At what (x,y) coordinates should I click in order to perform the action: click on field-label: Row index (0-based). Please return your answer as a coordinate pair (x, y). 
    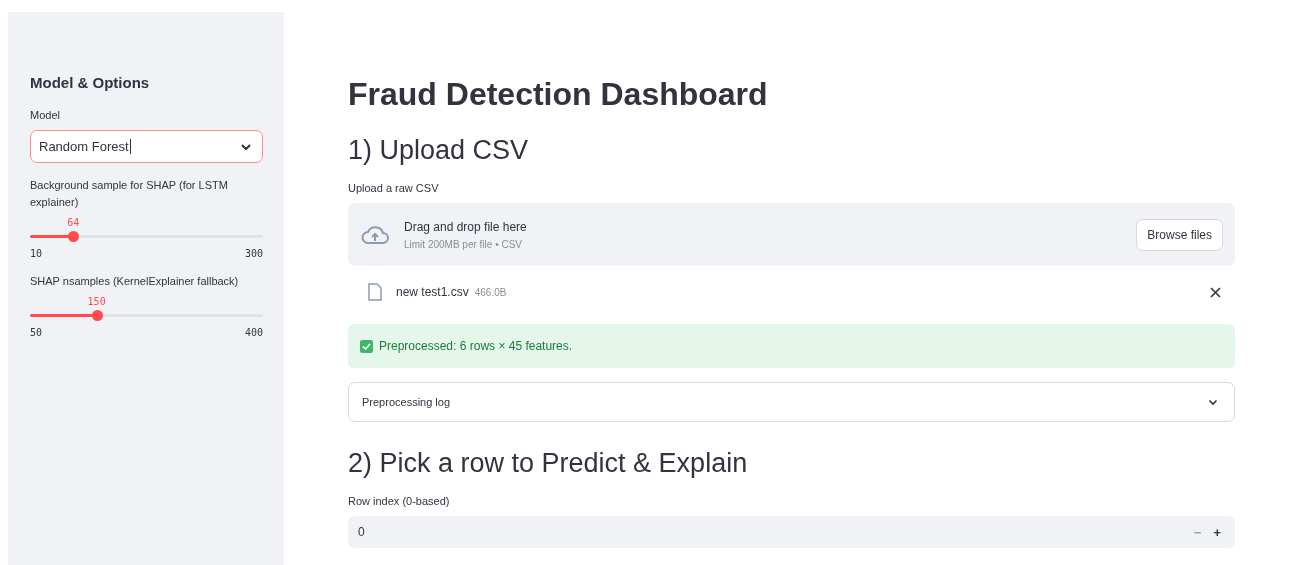
    Looking at the image, I should click on (399, 501).